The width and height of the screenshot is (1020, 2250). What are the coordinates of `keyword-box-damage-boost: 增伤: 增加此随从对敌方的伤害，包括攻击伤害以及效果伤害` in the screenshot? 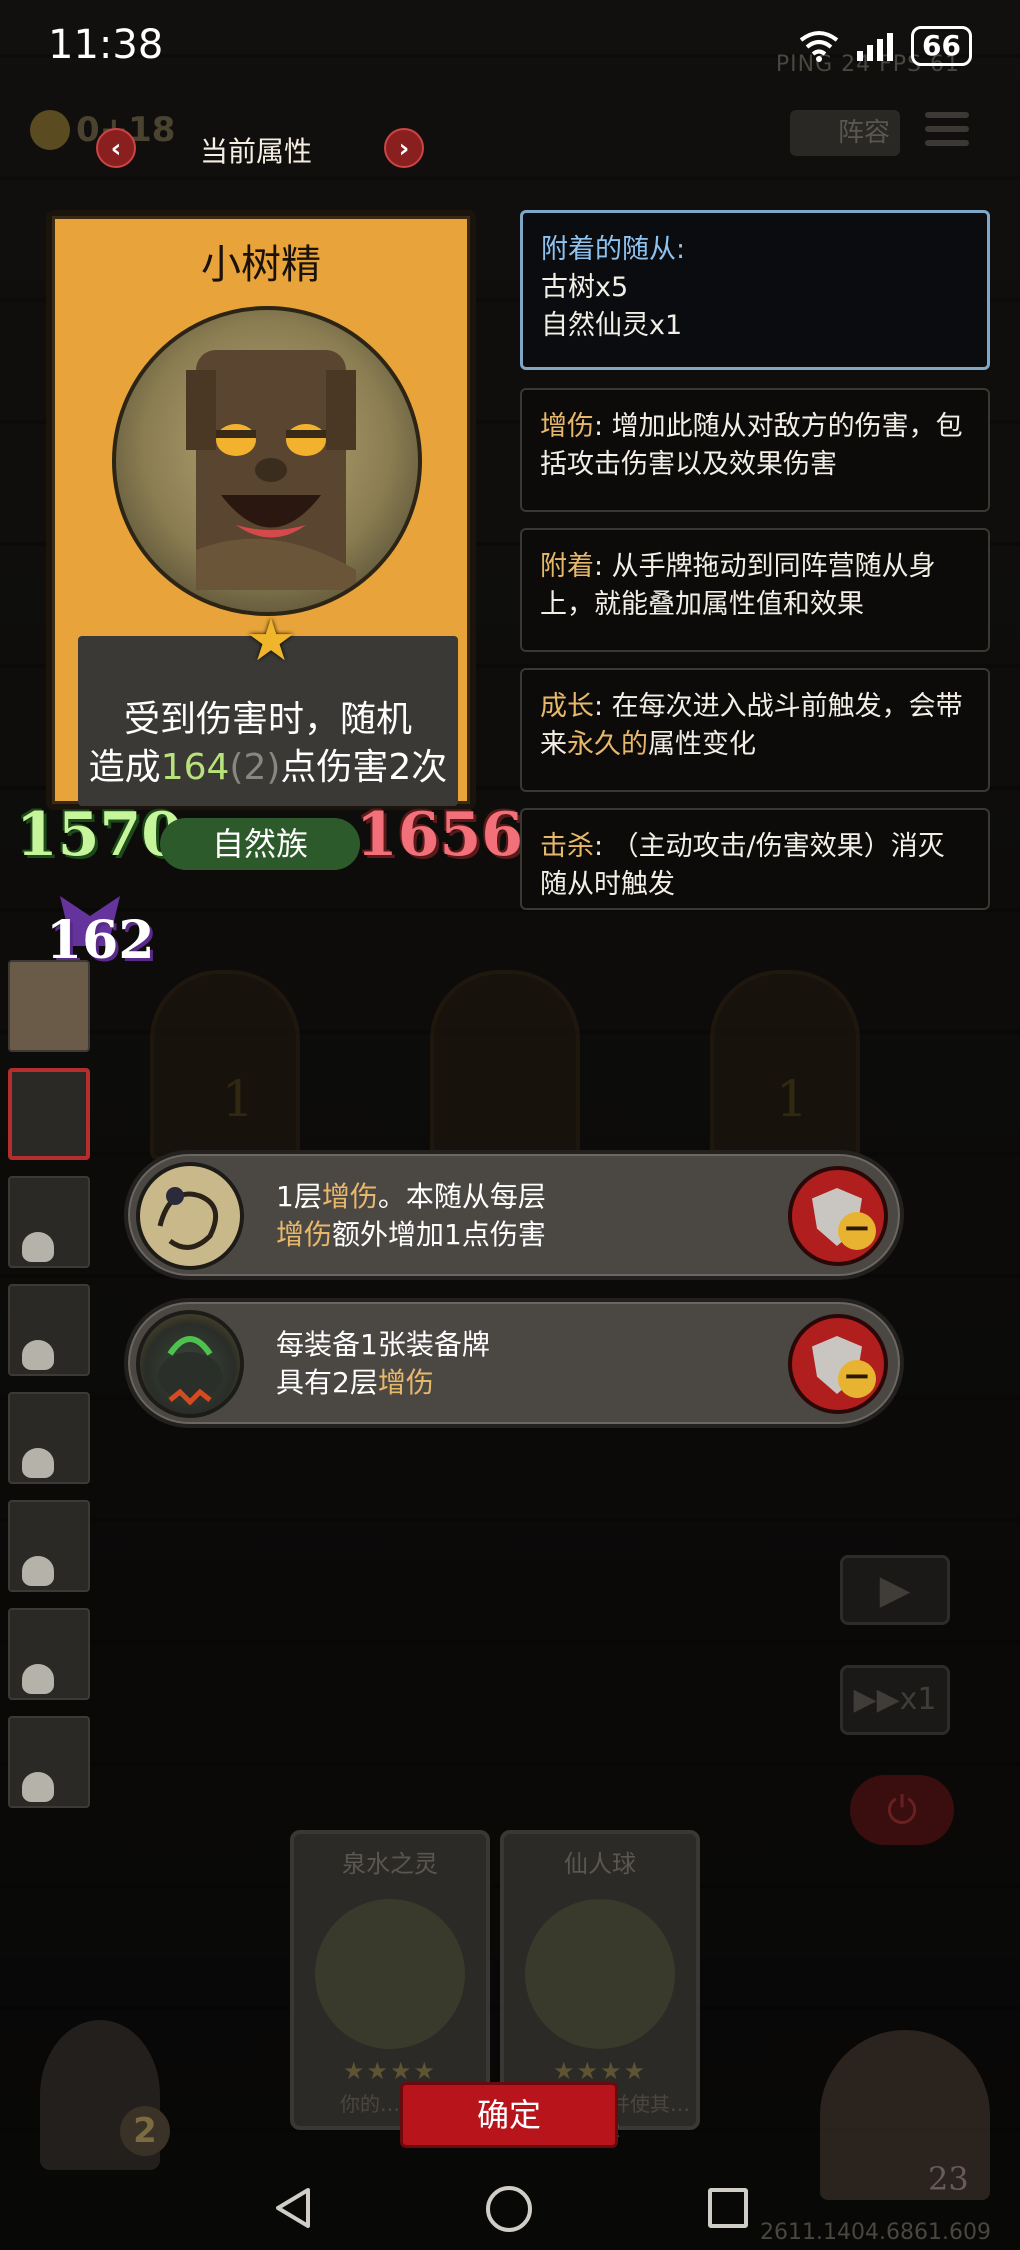 It's located at (755, 450).